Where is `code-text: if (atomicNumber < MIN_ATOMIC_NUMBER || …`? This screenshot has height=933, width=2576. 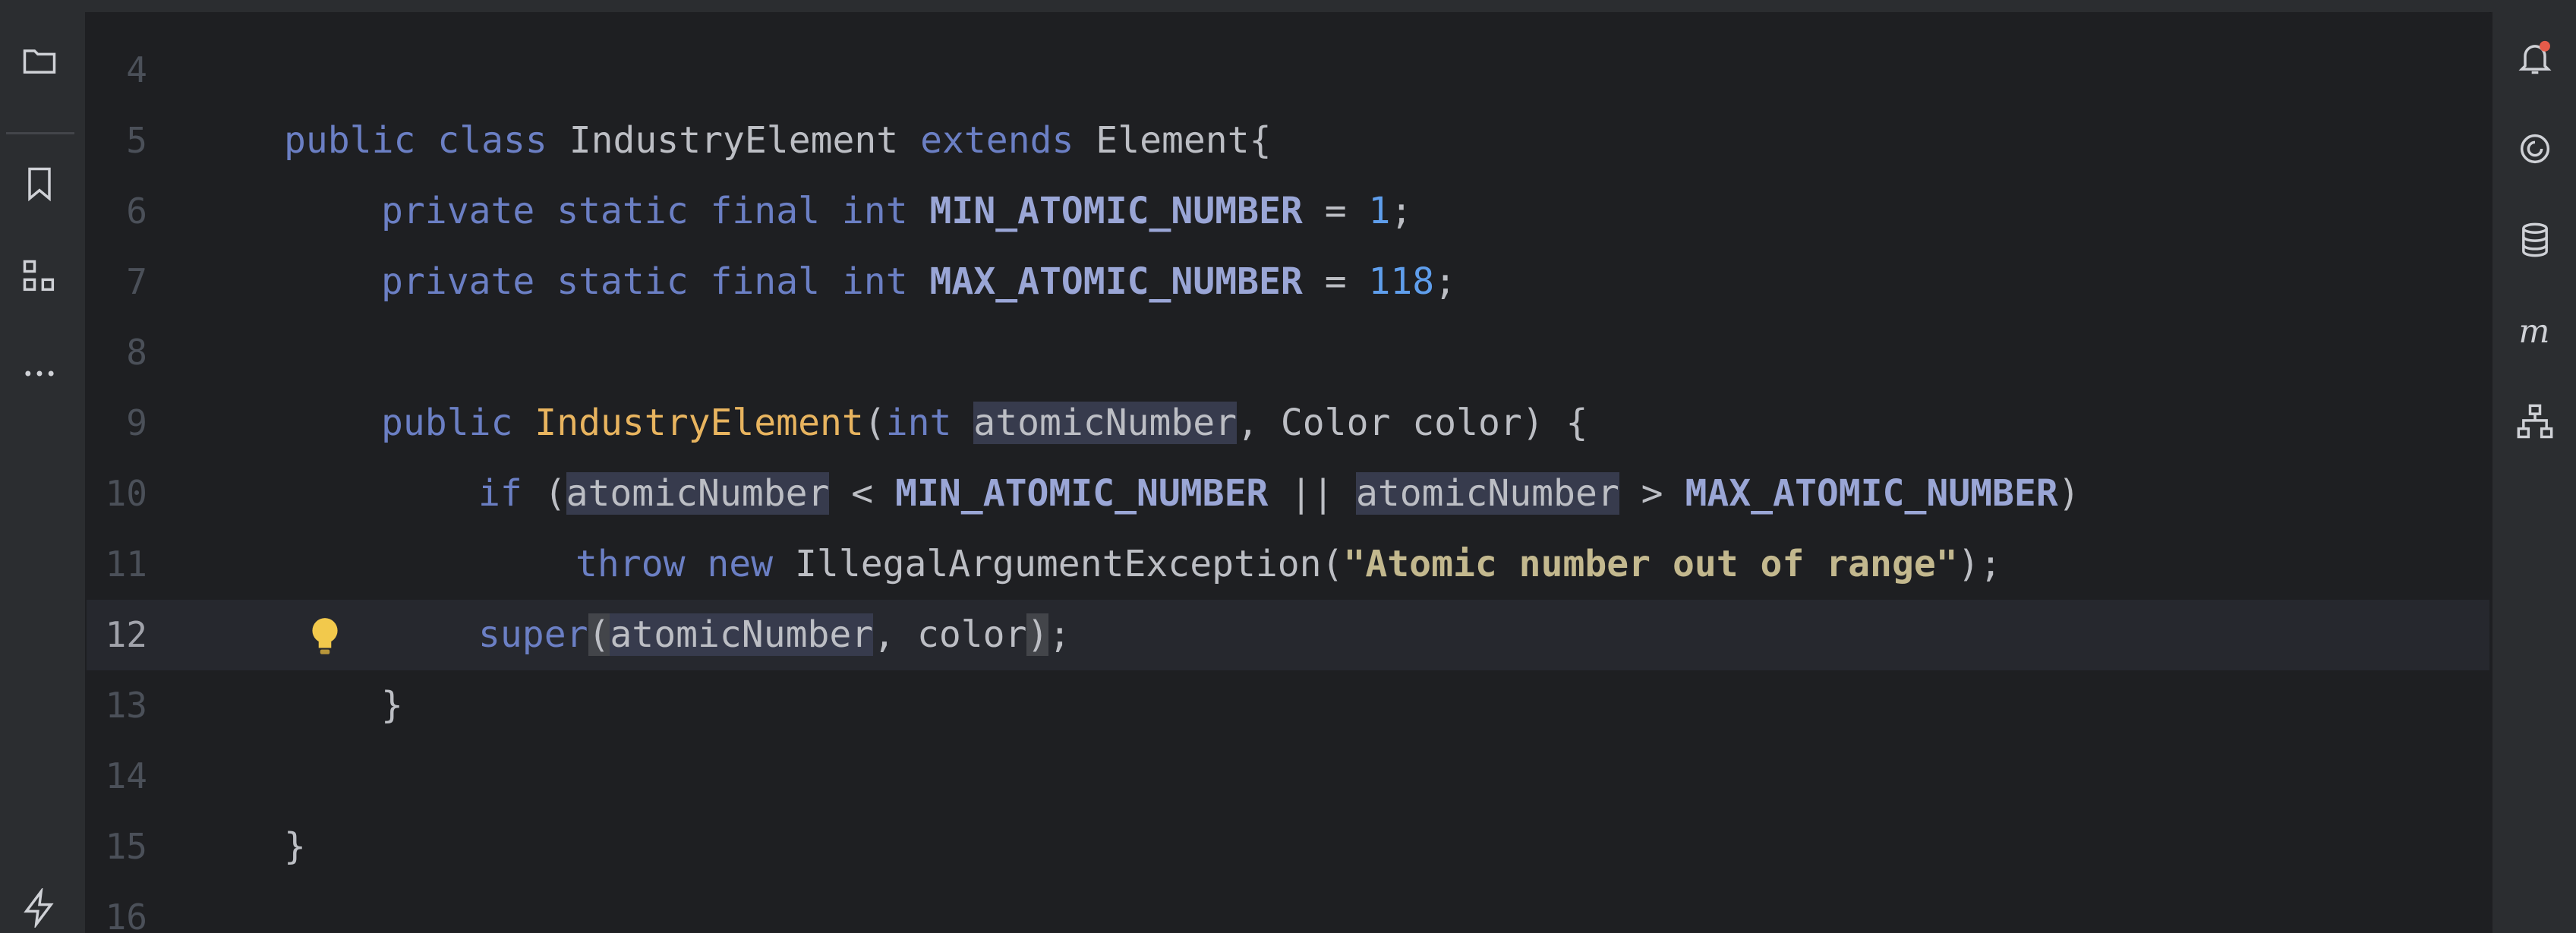
code-text: if (atomicNumber < MIN_ATOMIC_NUMBER || … is located at coordinates (1279, 494).